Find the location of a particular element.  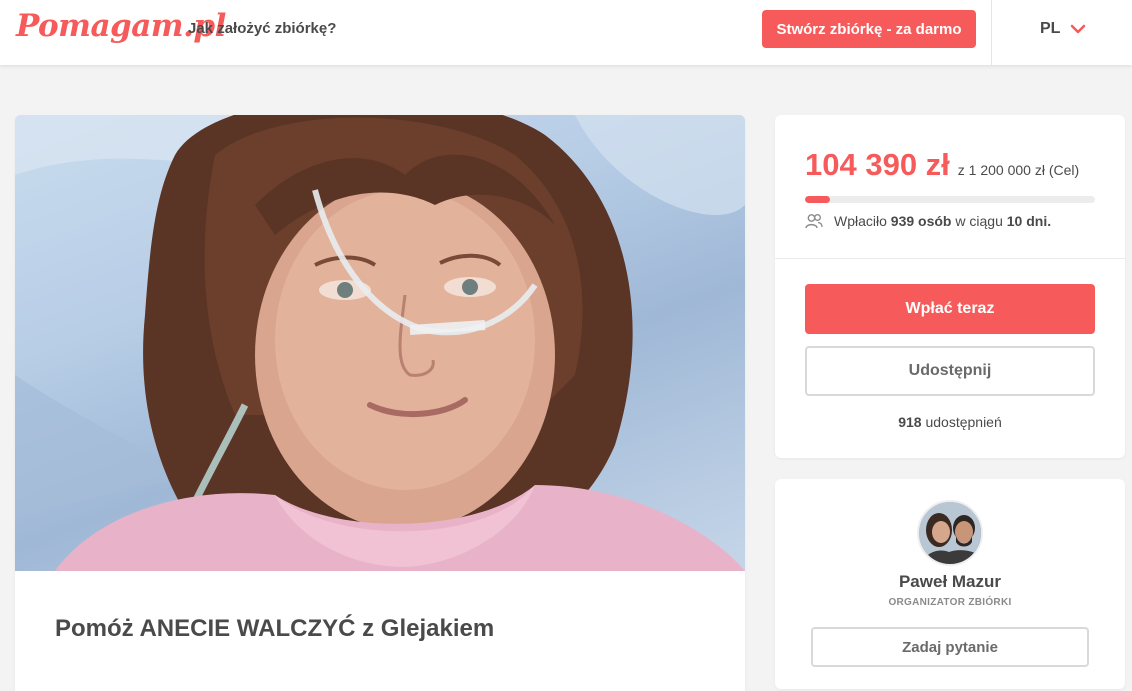

raised-amount: 104 390 zł is located at coordinates (877, 164).